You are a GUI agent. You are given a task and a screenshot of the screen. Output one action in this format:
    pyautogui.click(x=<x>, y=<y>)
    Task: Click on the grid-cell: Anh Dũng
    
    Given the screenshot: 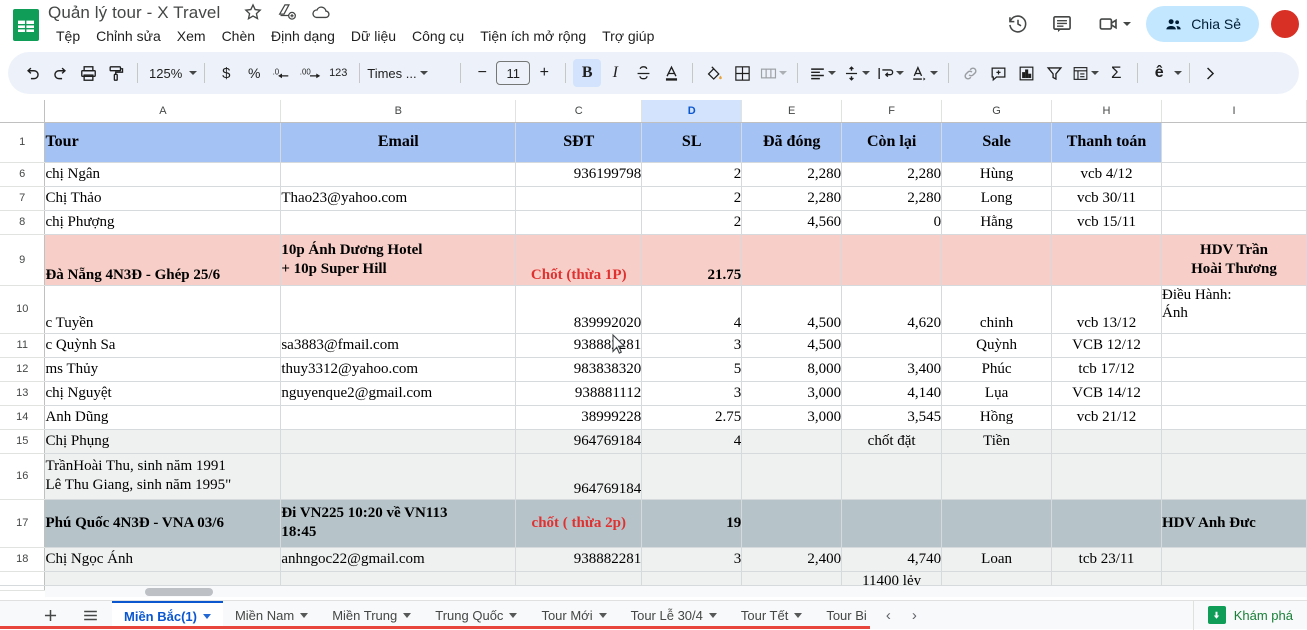 What is the action you would take?
    pyautogui.click(x=163, y=417)
    